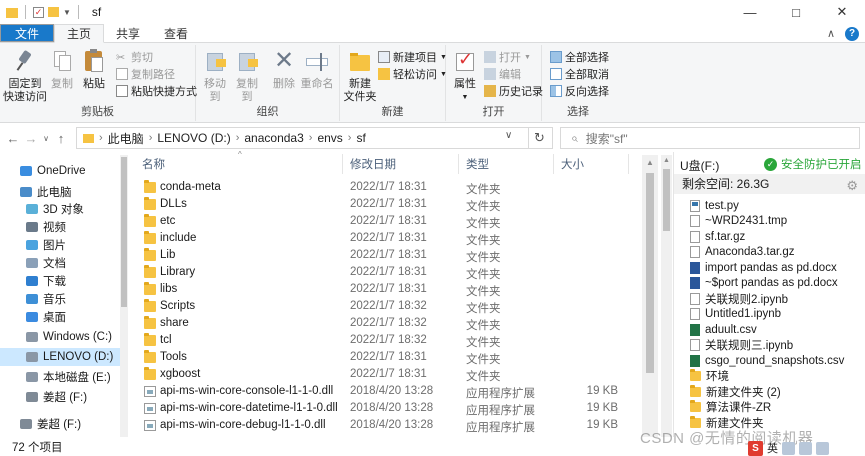 The image size is (865, 456). Describe the element at coordinates (412, 57) in the screenshot. I see `new-item-button: 新建项目 ▼` at that location.